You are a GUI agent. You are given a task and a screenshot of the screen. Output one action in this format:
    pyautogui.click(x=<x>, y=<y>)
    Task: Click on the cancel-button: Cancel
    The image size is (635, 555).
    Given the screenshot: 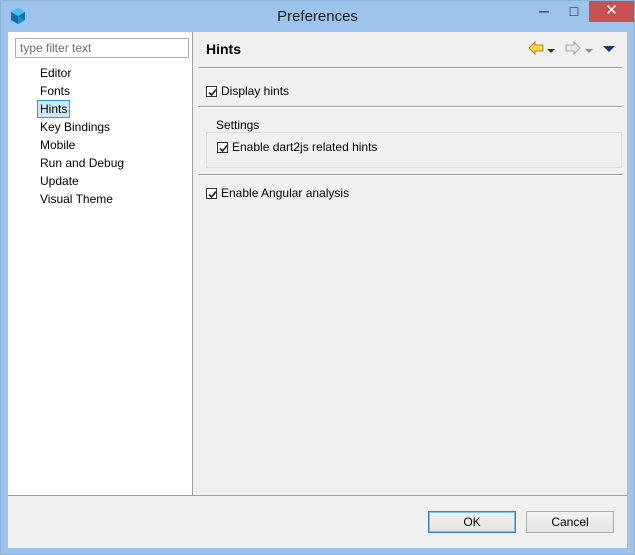 What is the action you would take?
    pyautogui.click(x=570, y=522)
    